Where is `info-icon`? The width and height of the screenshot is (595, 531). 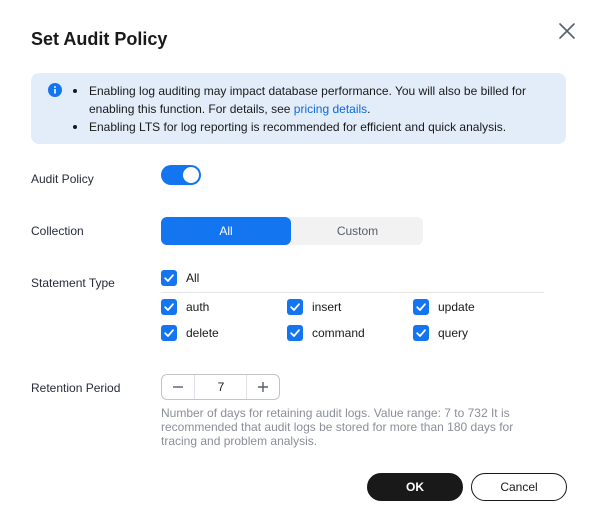 info-icon is located at coordinates (55, 90).